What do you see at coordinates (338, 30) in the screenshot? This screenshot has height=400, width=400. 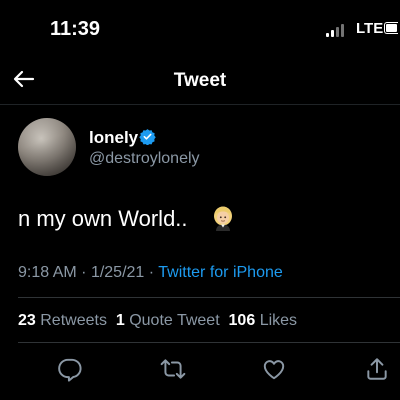 I see `signal-icon` at bounding box center [338, 30].